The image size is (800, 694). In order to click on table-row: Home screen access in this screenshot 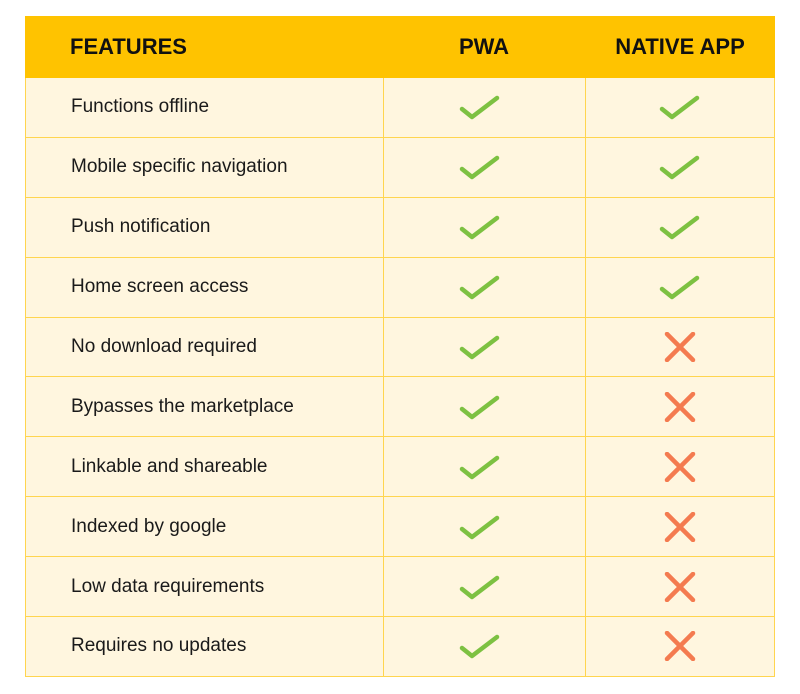, I will do `click(400, 287)`.